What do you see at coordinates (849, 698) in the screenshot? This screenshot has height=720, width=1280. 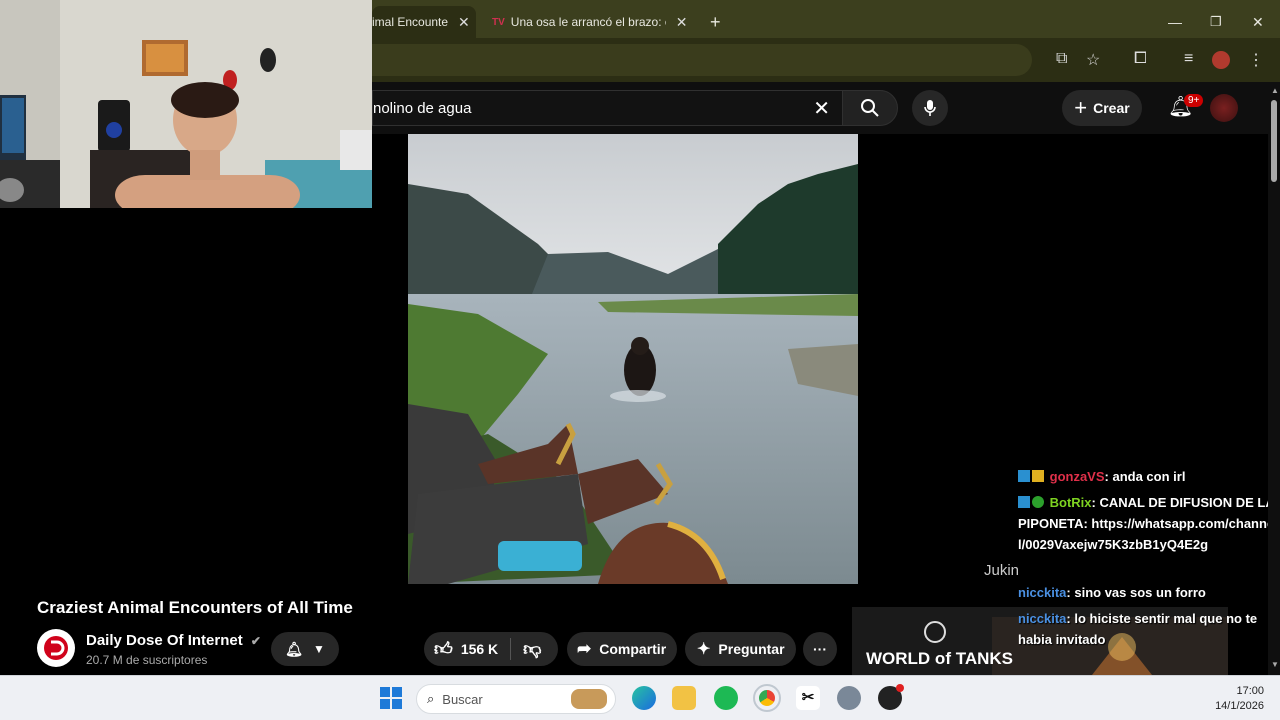 I see `settings-gear-icon` at bounding box center [849, 698].